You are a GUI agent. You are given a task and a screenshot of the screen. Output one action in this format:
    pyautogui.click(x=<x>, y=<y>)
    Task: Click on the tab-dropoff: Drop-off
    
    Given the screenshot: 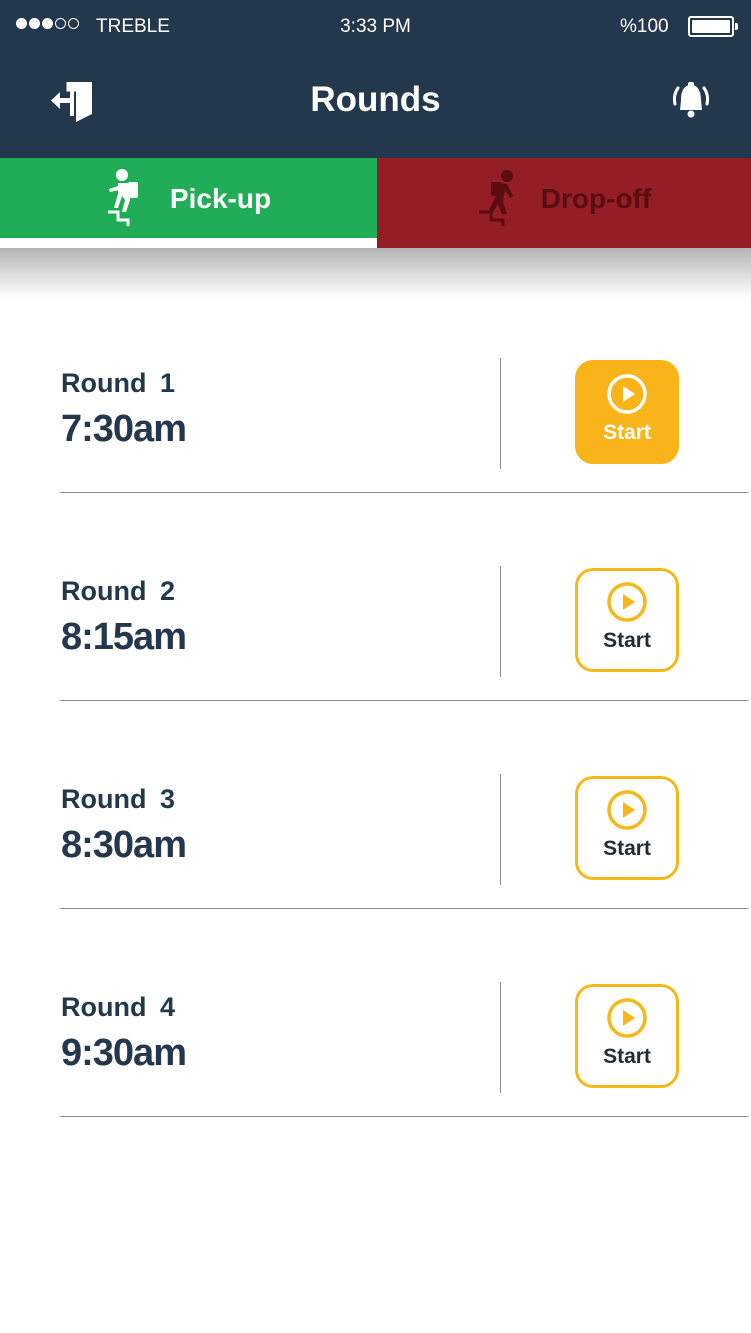 What is the action you would take?
    pyautogui.click(x=564, y=203)
    